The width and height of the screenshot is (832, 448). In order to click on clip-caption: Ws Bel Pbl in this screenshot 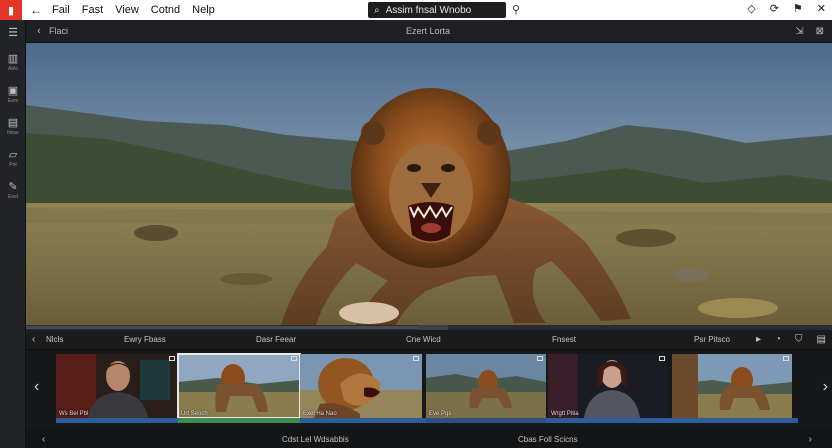, I will do `click(74, 414)`.